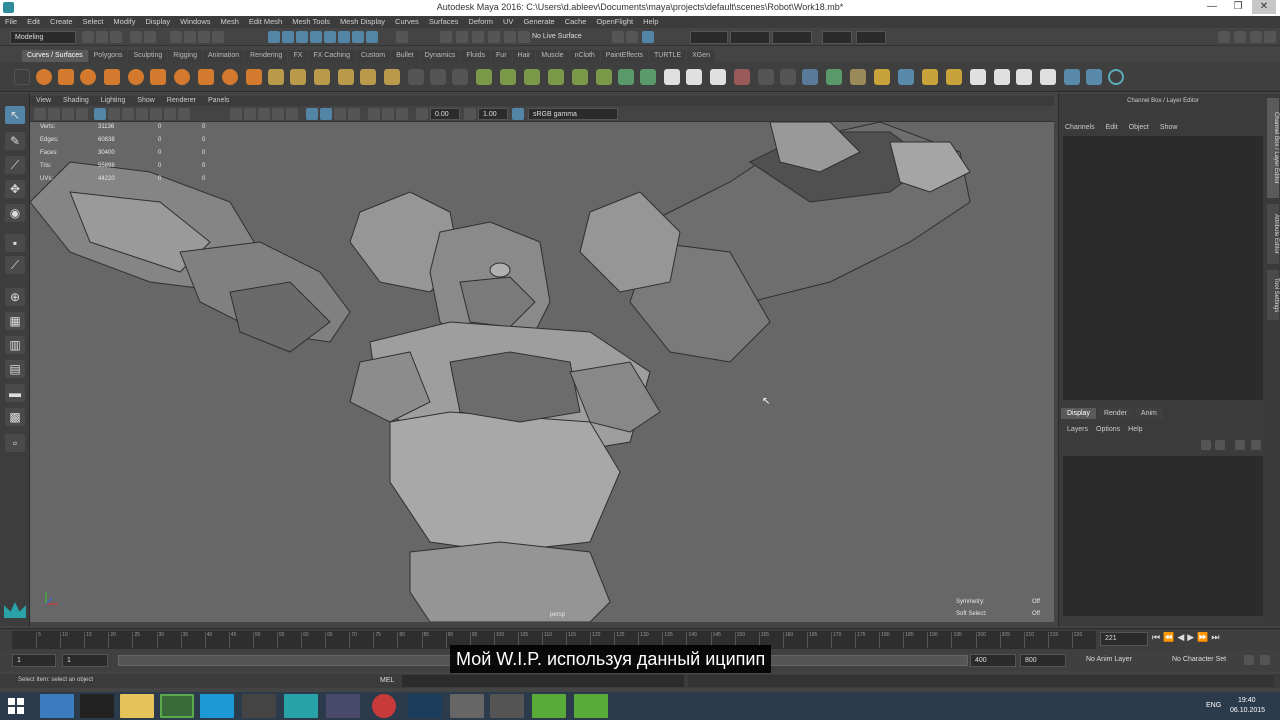 This screenshot has height=720, width=1280. What do you see at coordinates (374, 114) in the screenshot?
I see `isolate-select-icon` at bounding box center [374, 114].